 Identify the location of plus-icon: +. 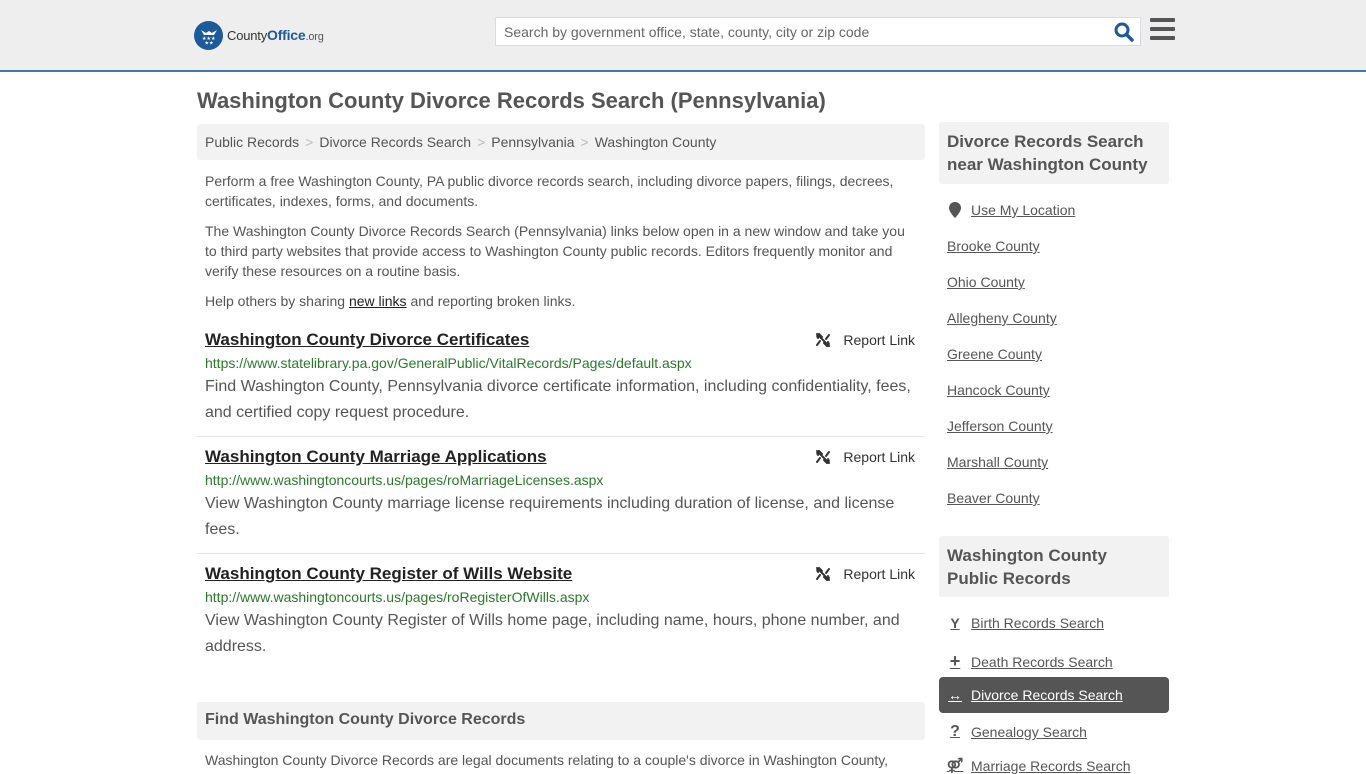
(955, 661).